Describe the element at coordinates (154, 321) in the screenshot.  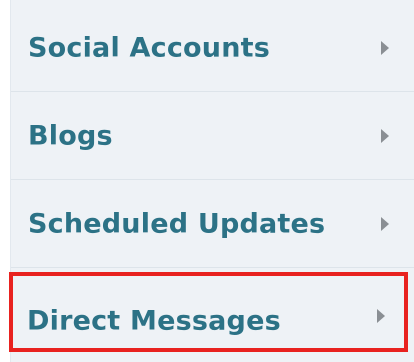
I see `menu-item-label: Direct Messages` at that location.